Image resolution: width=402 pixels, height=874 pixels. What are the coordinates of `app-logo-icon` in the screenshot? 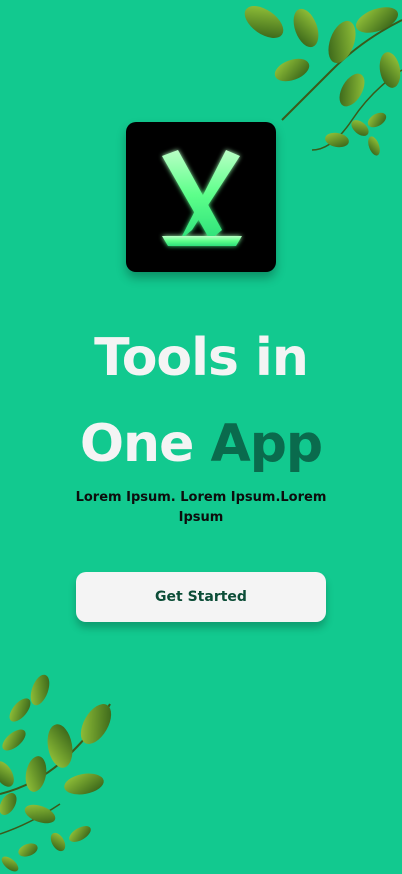 It's located at (201, 197).